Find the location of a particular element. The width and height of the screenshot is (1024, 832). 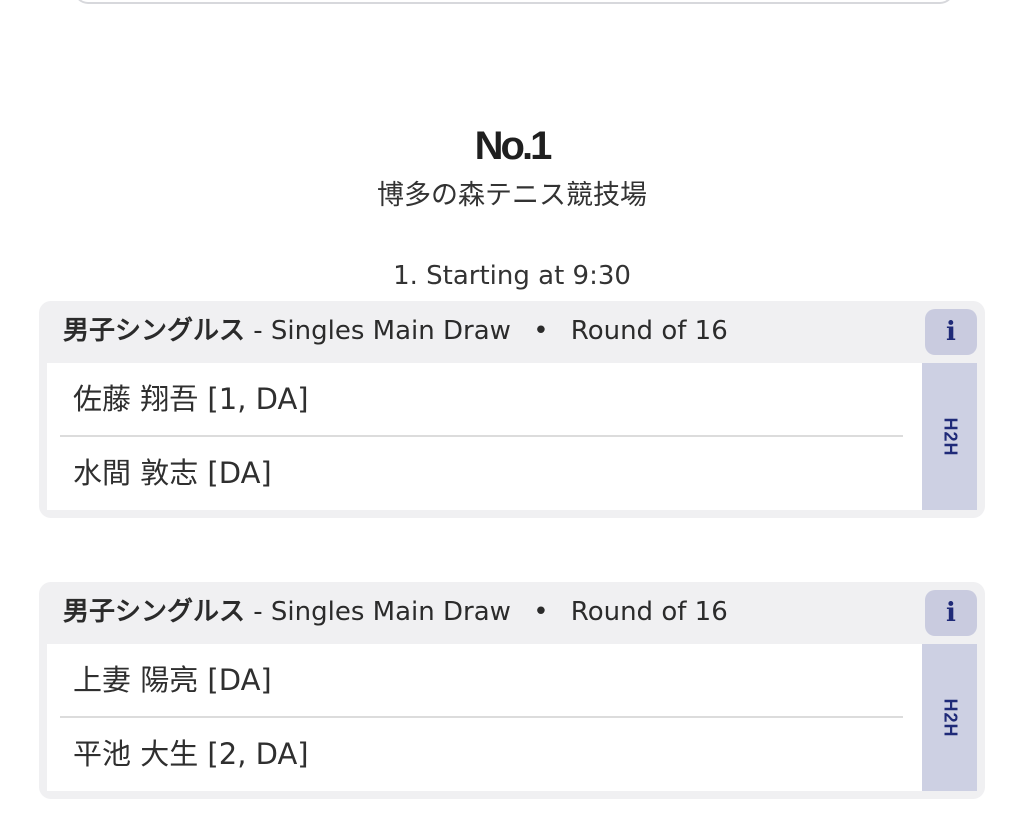

previous-court-card-edge is located at coordinates (514, 2).